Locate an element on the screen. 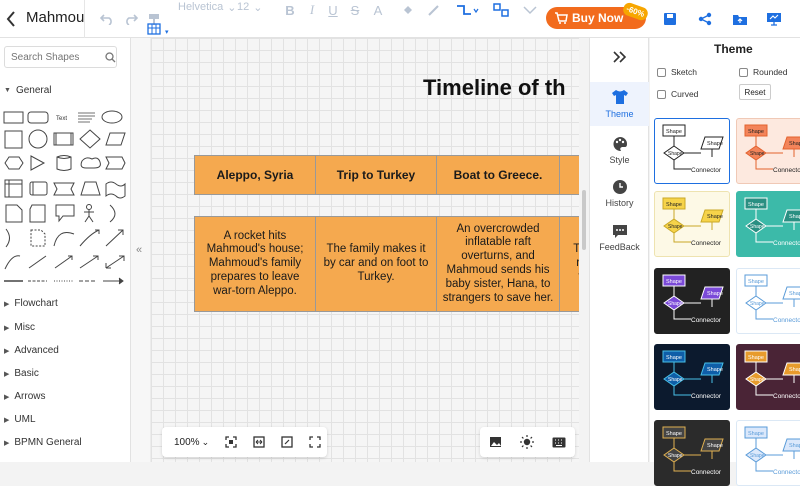 The image size is (800, 486). curved-option: Curved is located at coordinates (677, 94).